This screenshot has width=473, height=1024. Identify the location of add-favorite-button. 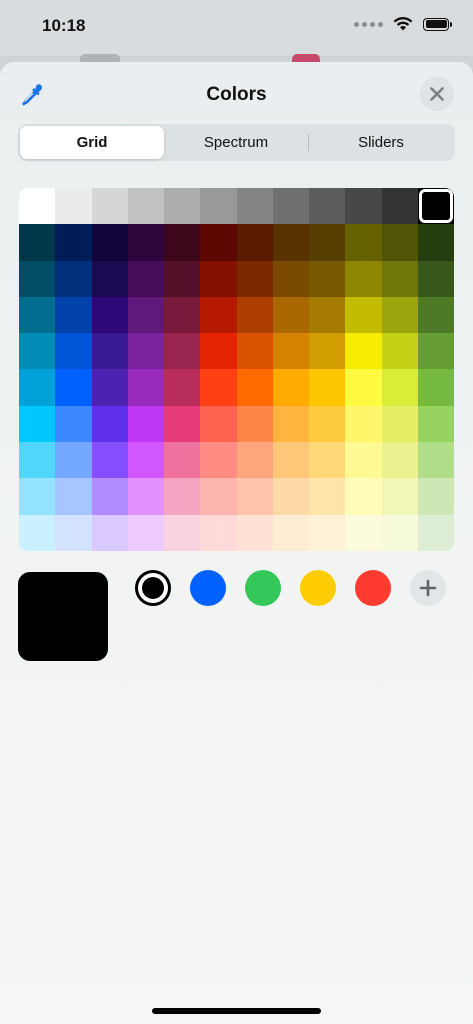
(428, 588).